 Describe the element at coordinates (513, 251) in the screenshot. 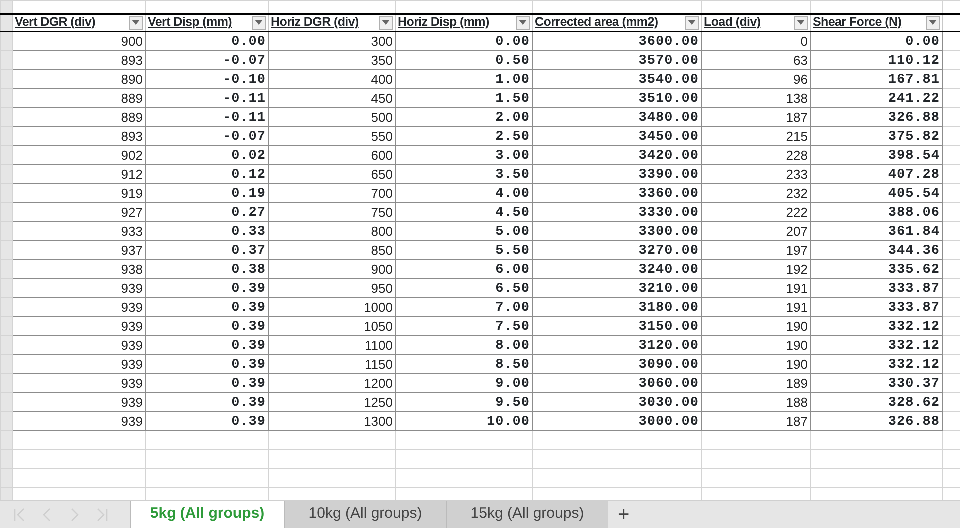

I see `table-cell: 5.50` at that location.